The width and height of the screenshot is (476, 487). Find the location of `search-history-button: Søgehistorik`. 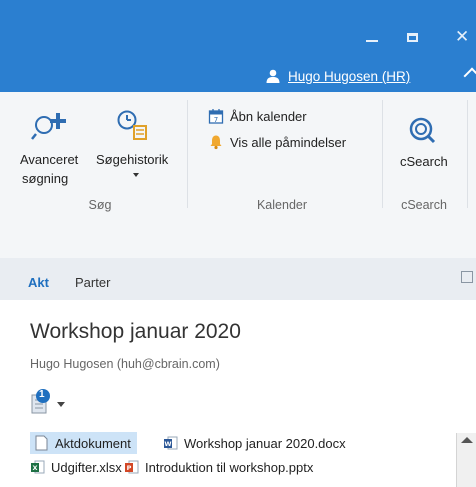

search-history-button: Søgehistorik is located at coordinates (134, 150).